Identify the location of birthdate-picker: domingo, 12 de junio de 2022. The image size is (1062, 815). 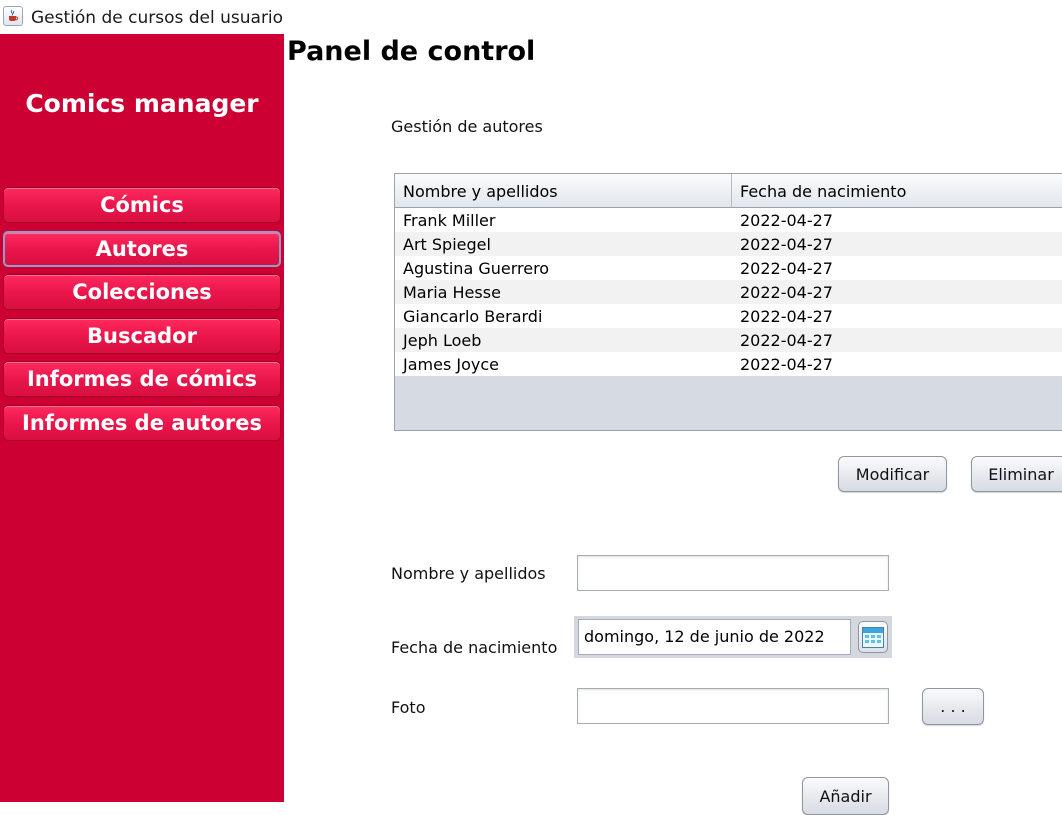
(733, 637).